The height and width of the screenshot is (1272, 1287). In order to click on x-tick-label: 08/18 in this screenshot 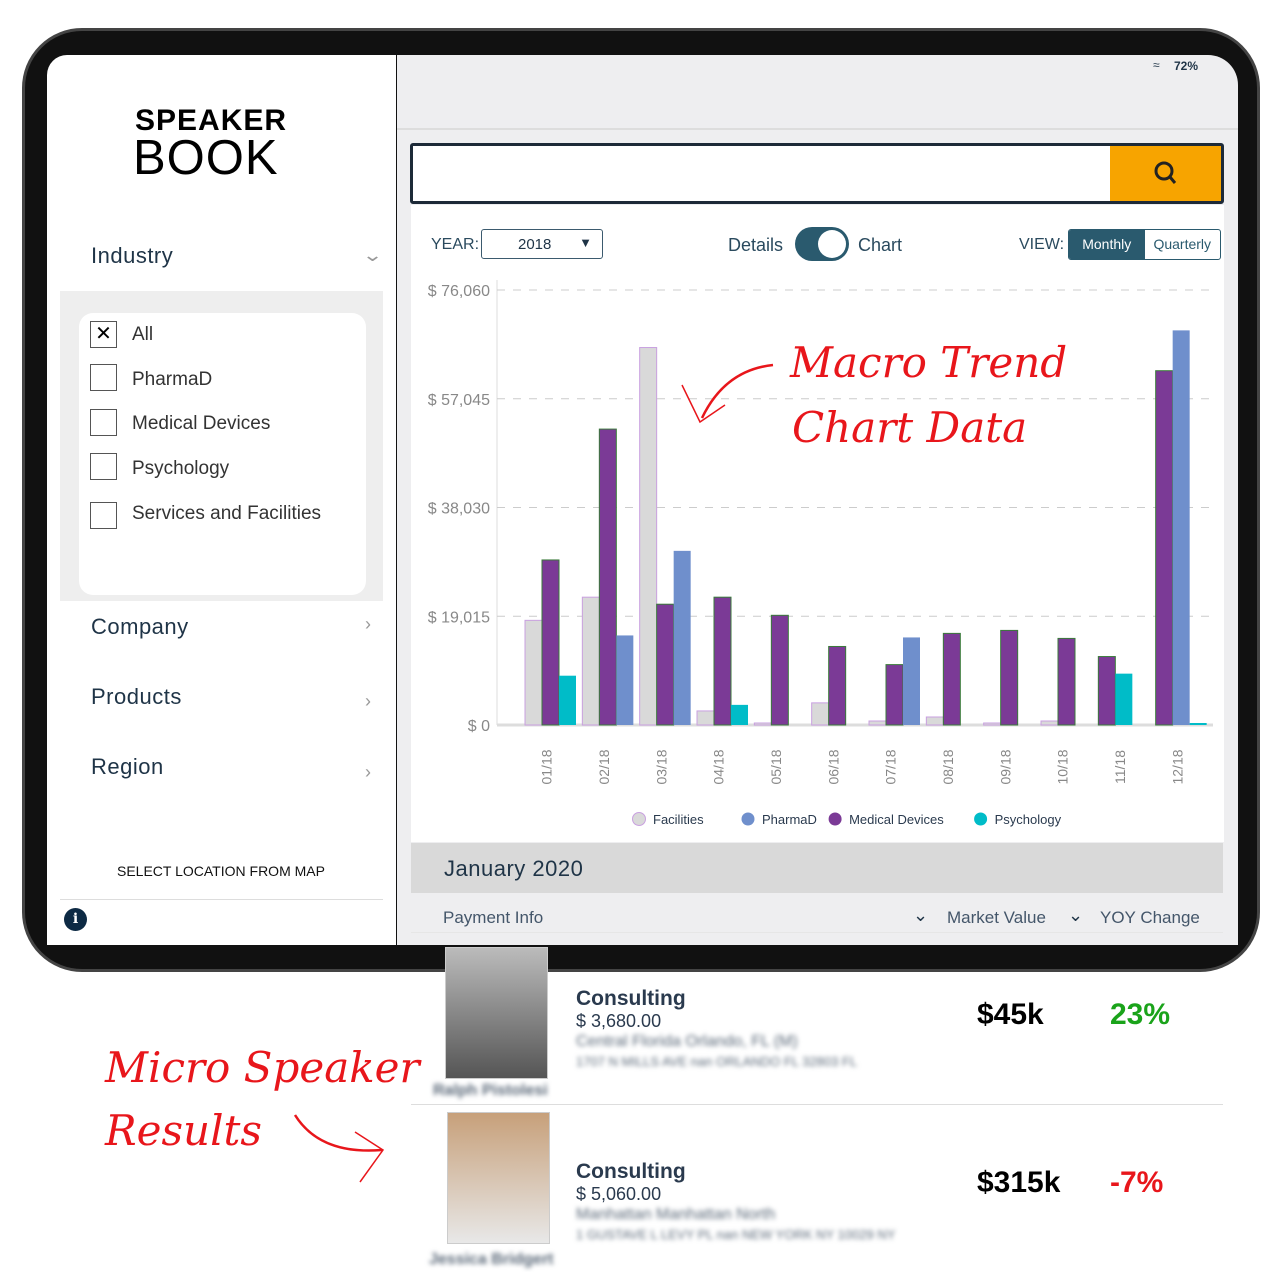, I will do `click(948, 766)`.